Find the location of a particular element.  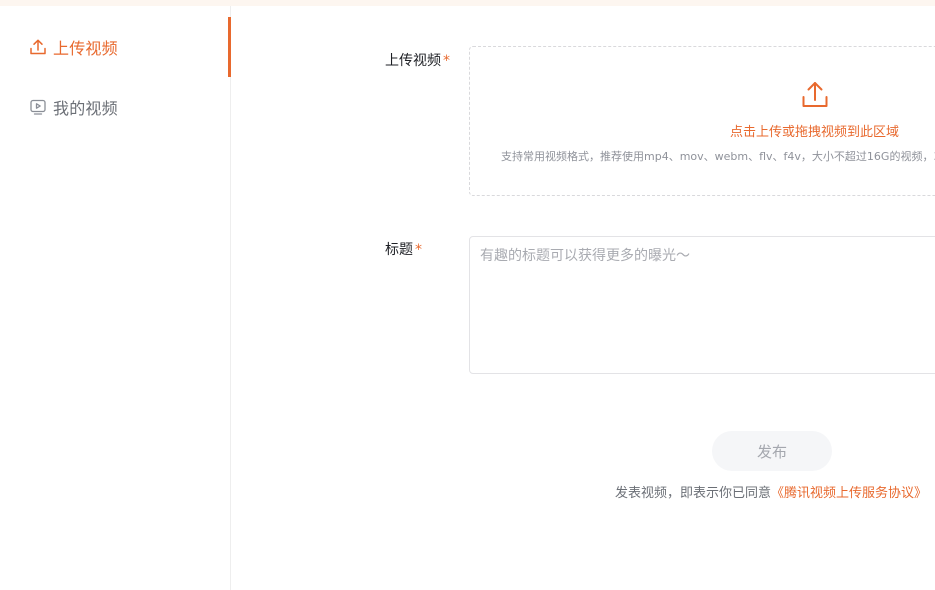

agreement-prefix: 发表视频，即表示你已同意 is located at coordinates (693, 493).